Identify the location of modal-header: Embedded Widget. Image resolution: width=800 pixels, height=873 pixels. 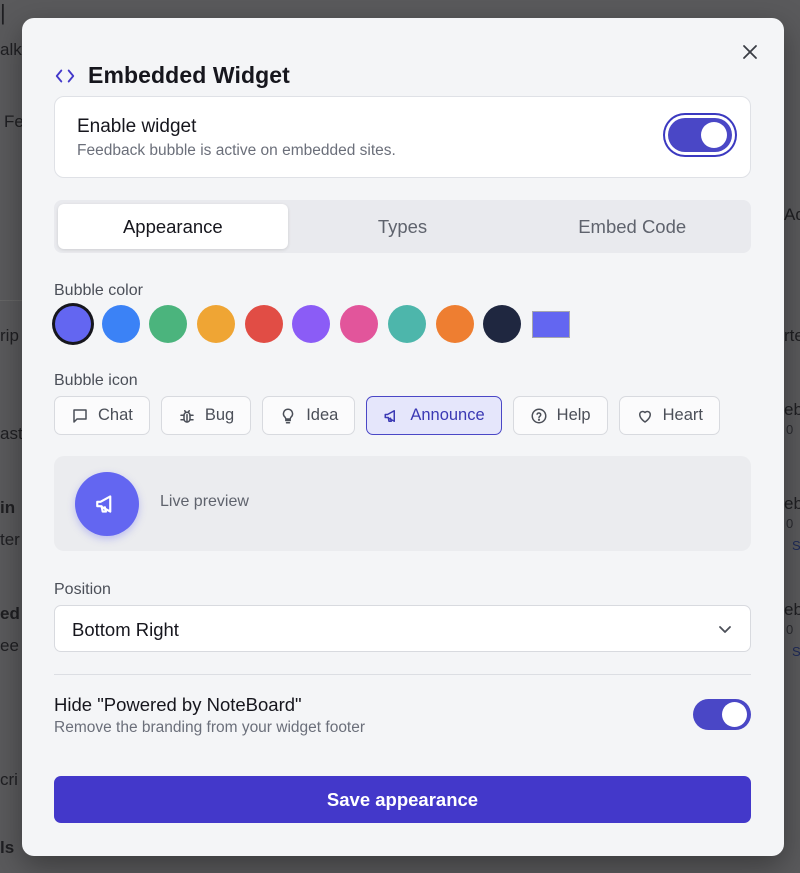
(172, 75).